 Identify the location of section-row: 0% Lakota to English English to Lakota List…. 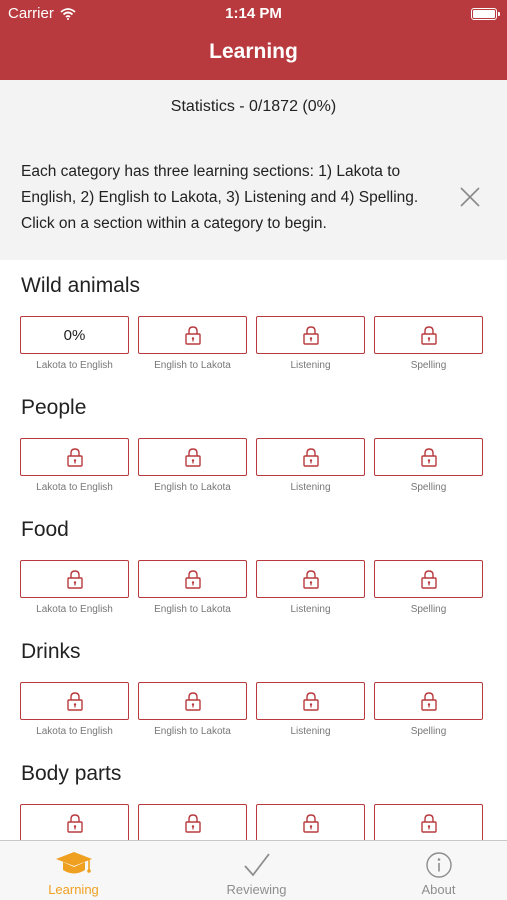
(253, 344).